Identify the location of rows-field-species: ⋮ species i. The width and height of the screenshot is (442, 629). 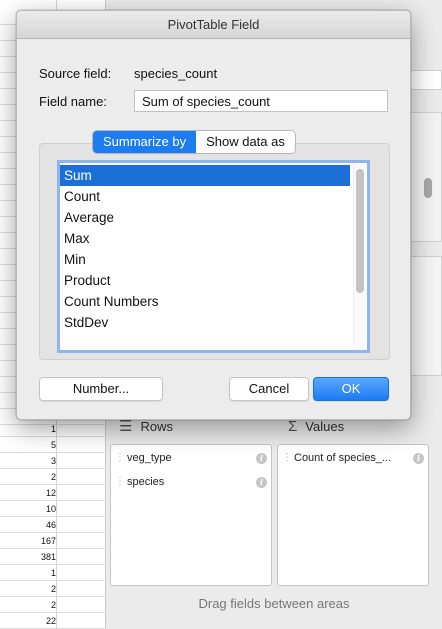
(191, 482).